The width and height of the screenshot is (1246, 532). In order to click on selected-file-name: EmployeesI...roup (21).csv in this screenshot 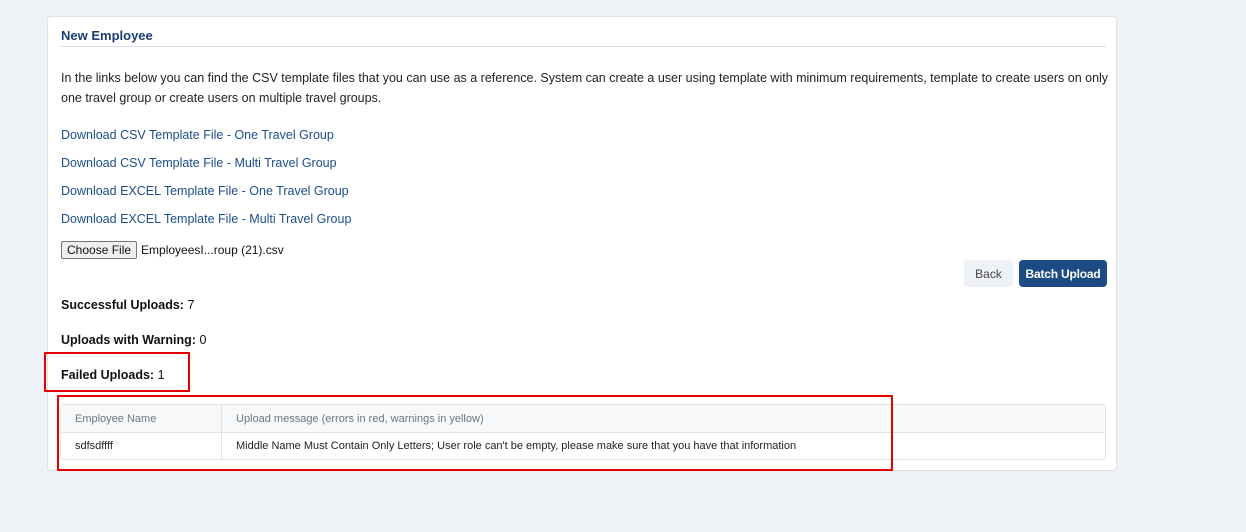, I will do `click(212, 250)`.